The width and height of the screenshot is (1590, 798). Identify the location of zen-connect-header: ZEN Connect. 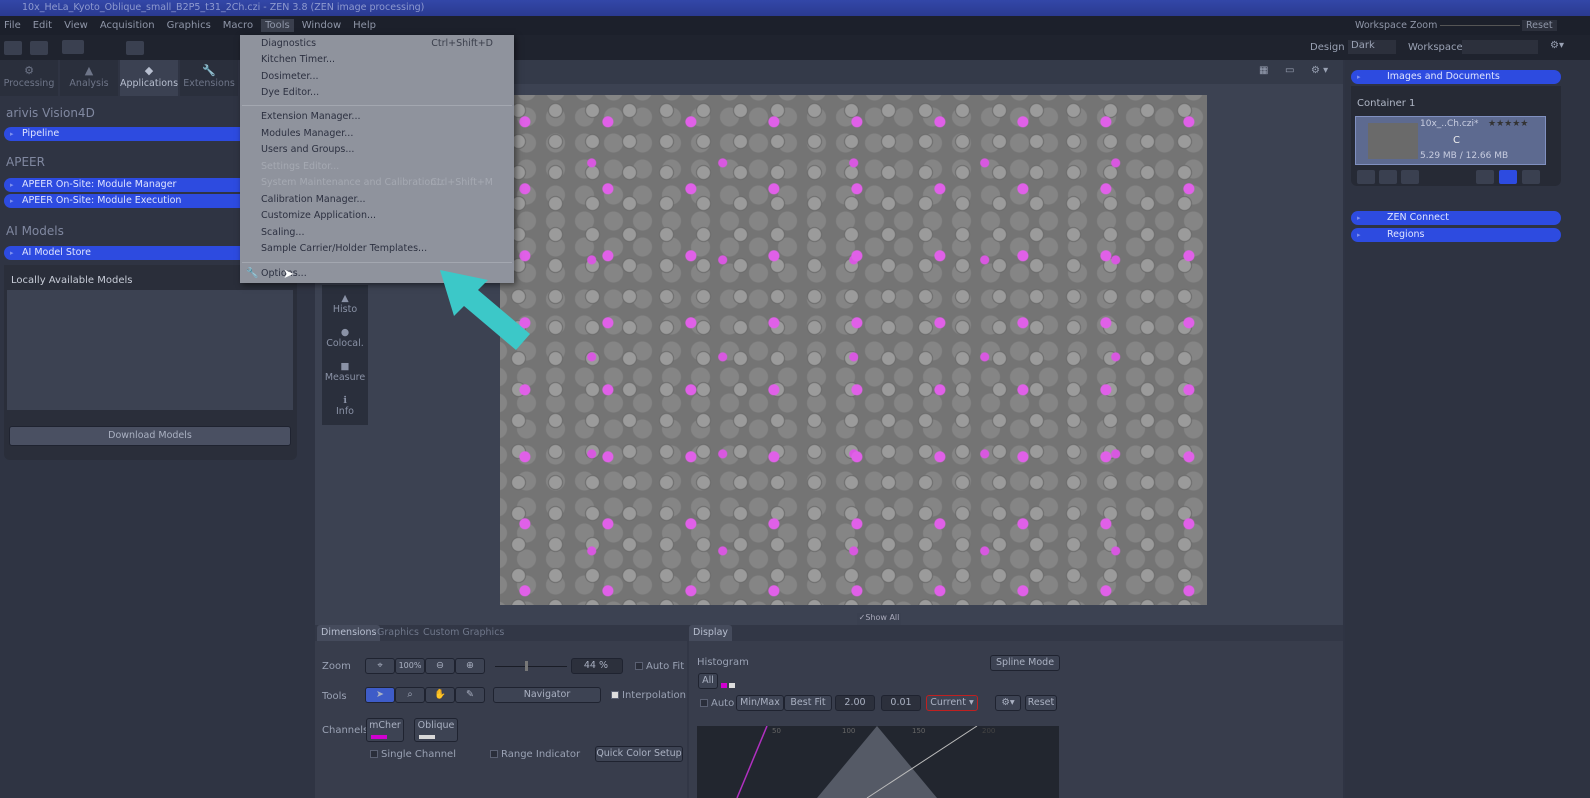
(1456, 218).